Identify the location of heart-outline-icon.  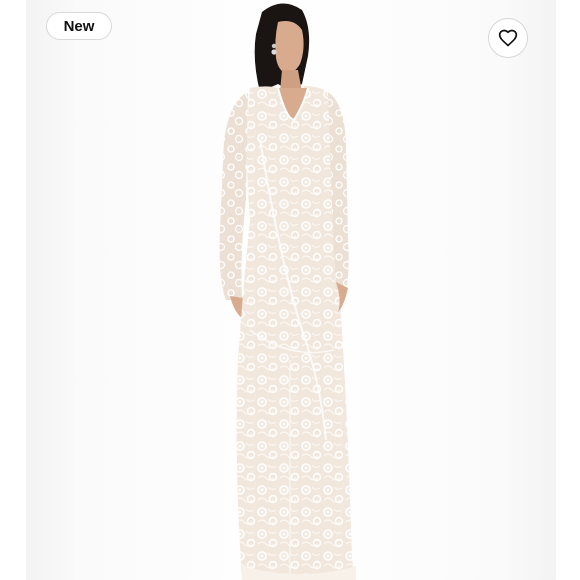
(508, 38).